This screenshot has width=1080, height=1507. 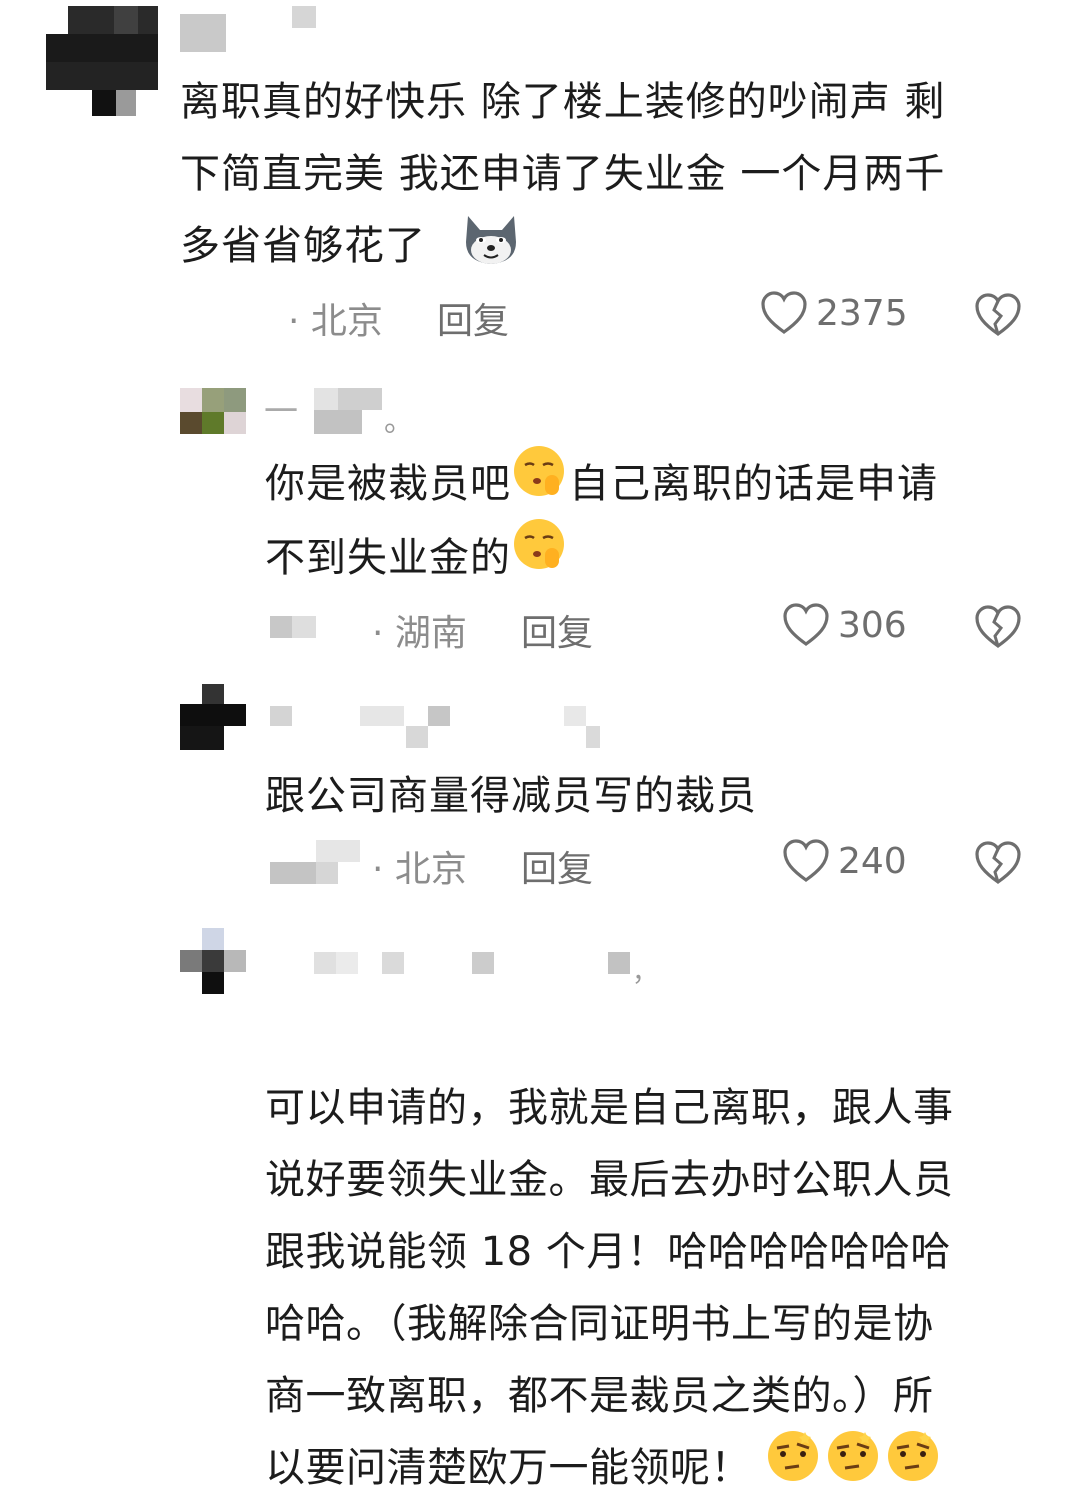 I want to click on like-count: 306, so click(x=872, y=625).